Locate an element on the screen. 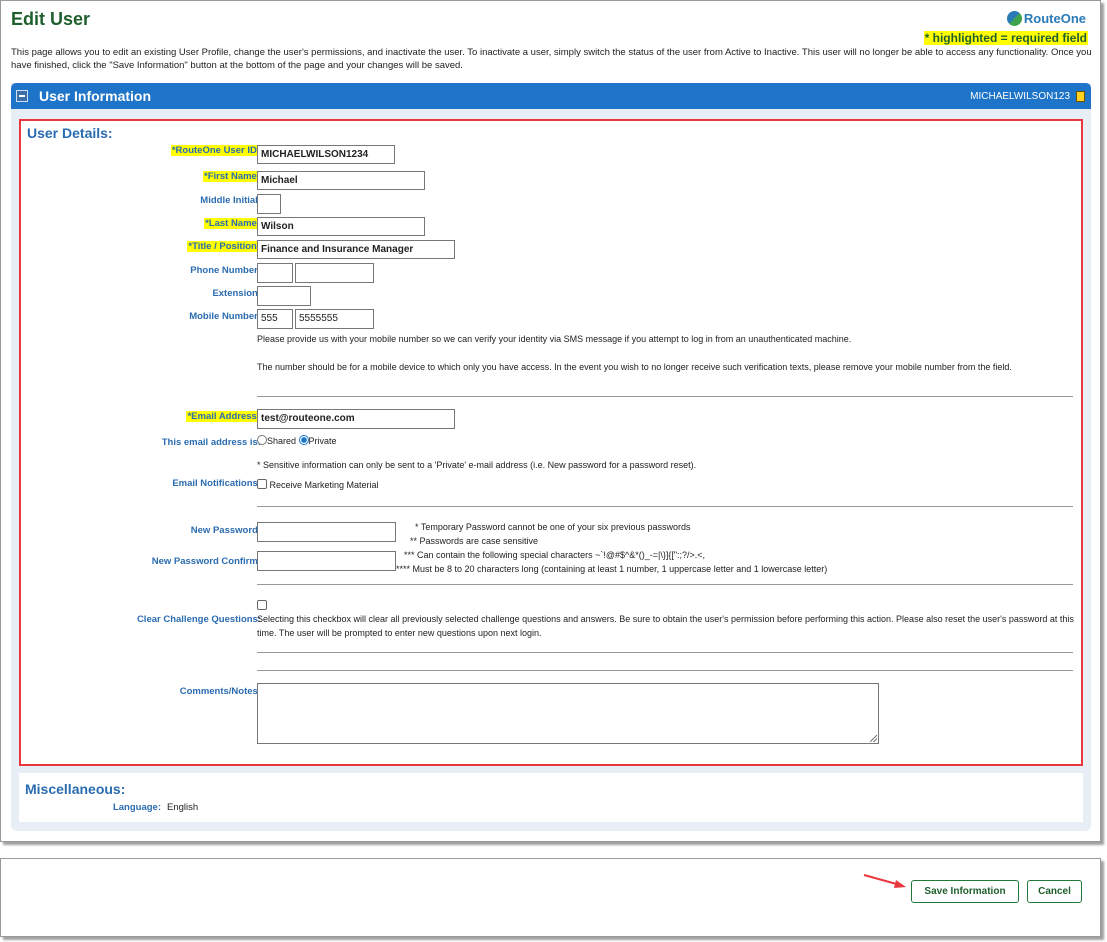  user-id-label: *RouteOne User ID: is located at coordinates (215, 150).